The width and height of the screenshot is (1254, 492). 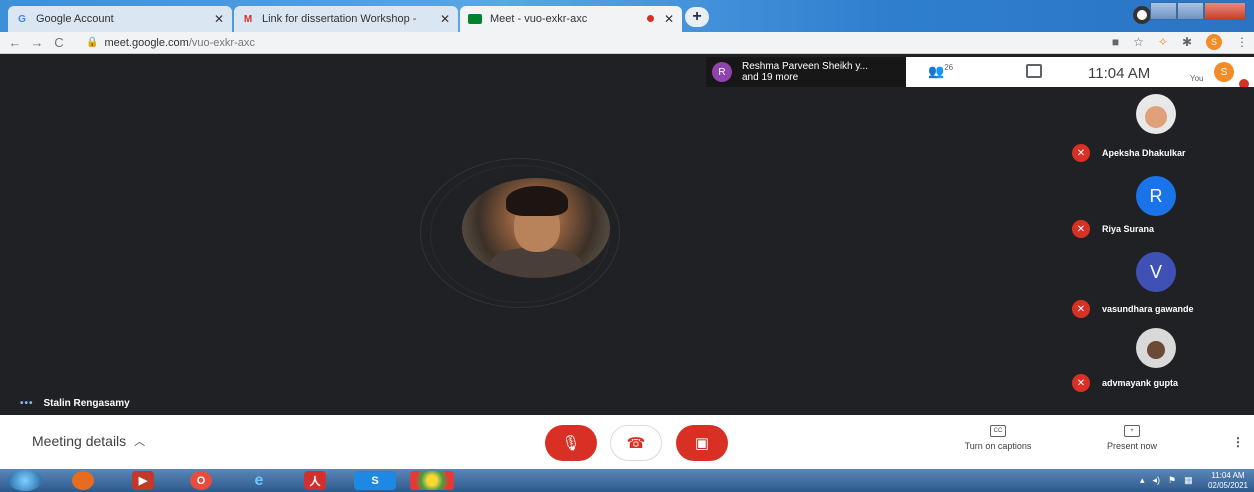 What do you see at coordinates (1138, 42) in the screenshot?
I see `star-icon: ☆` at bounding box center [1138, 42].